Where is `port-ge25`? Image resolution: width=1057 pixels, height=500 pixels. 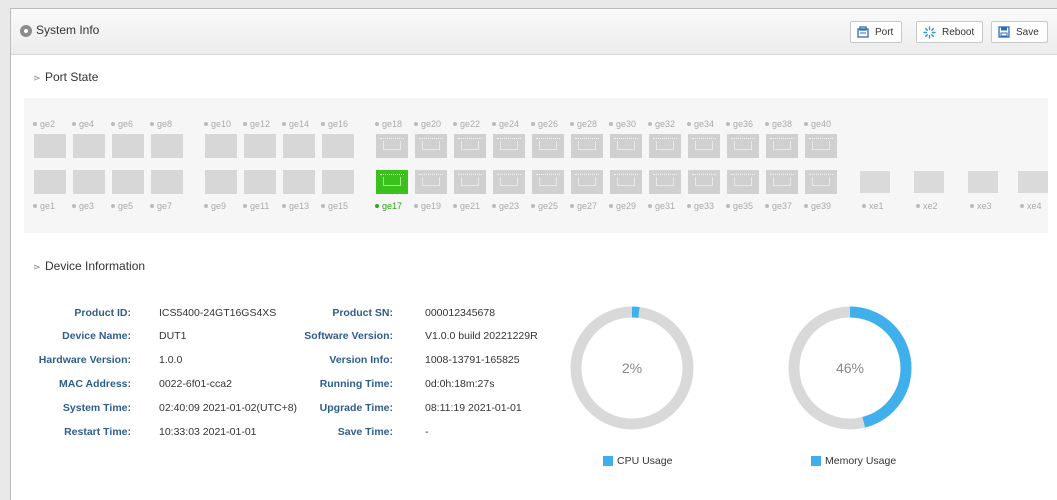
port-ge25 is located at coordinates (548, 182).